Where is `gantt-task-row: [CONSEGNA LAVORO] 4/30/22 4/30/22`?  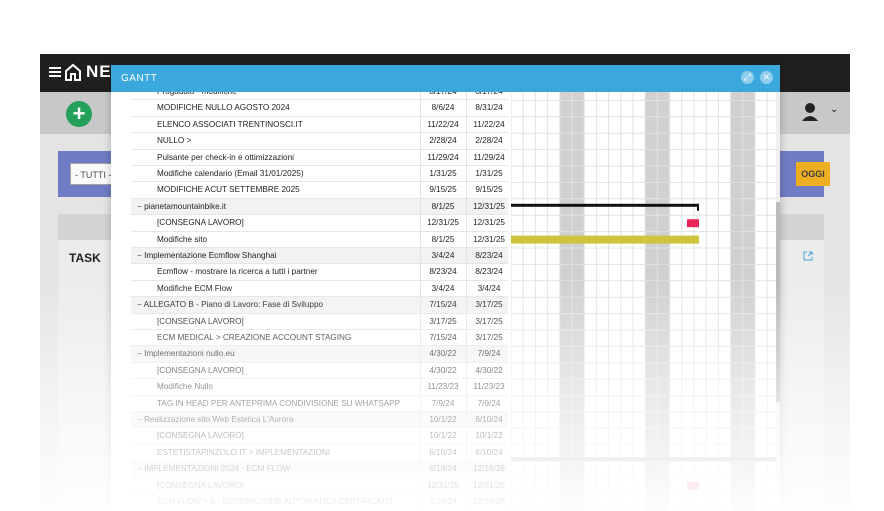 gantt-task-row: [CONSEGNA LAVORO] 4/30/22 4/30/22 is located at coordinates (319, 371).